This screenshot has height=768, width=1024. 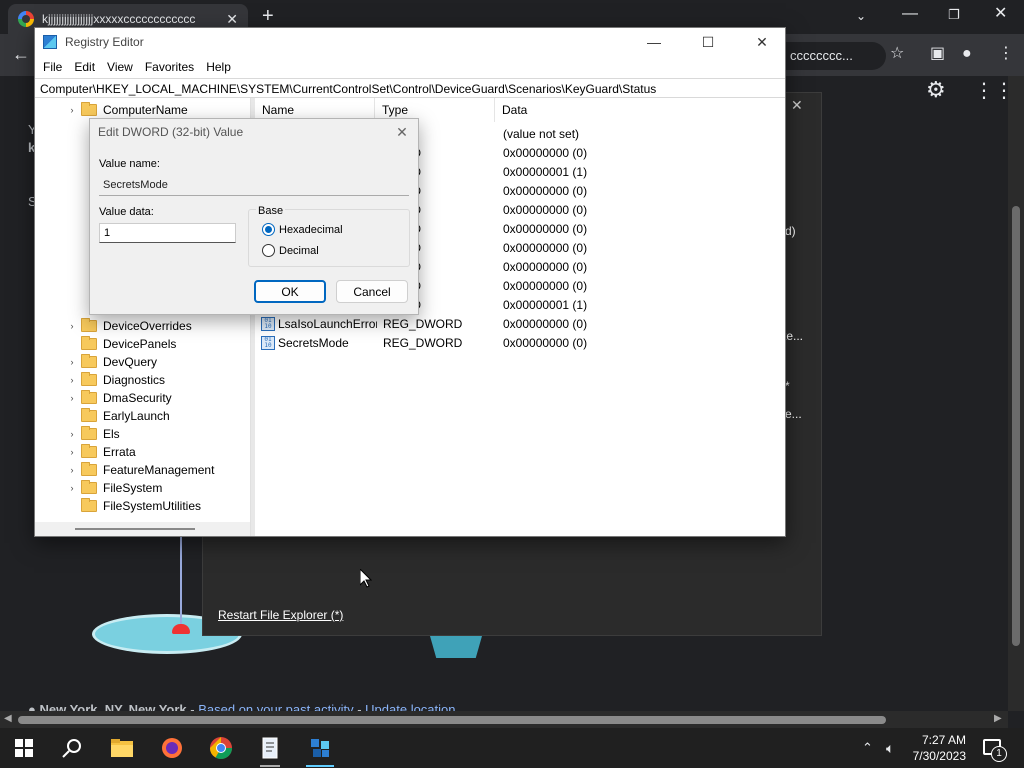 I want to click on menu-file: File, so click(x=52, y=67).